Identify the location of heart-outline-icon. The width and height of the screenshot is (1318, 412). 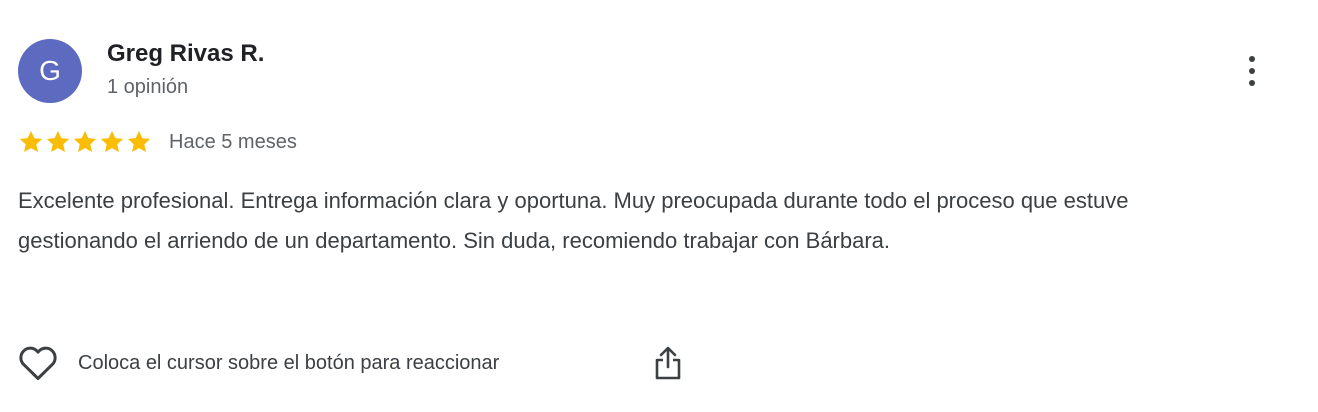
(38, 363).